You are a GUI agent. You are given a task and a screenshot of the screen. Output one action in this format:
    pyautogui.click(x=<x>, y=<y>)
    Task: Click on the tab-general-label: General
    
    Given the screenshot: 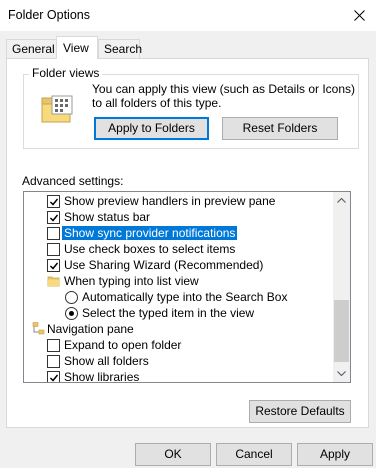 What is the action you would take?
    pyautogui.click(x=33, y=49)
    